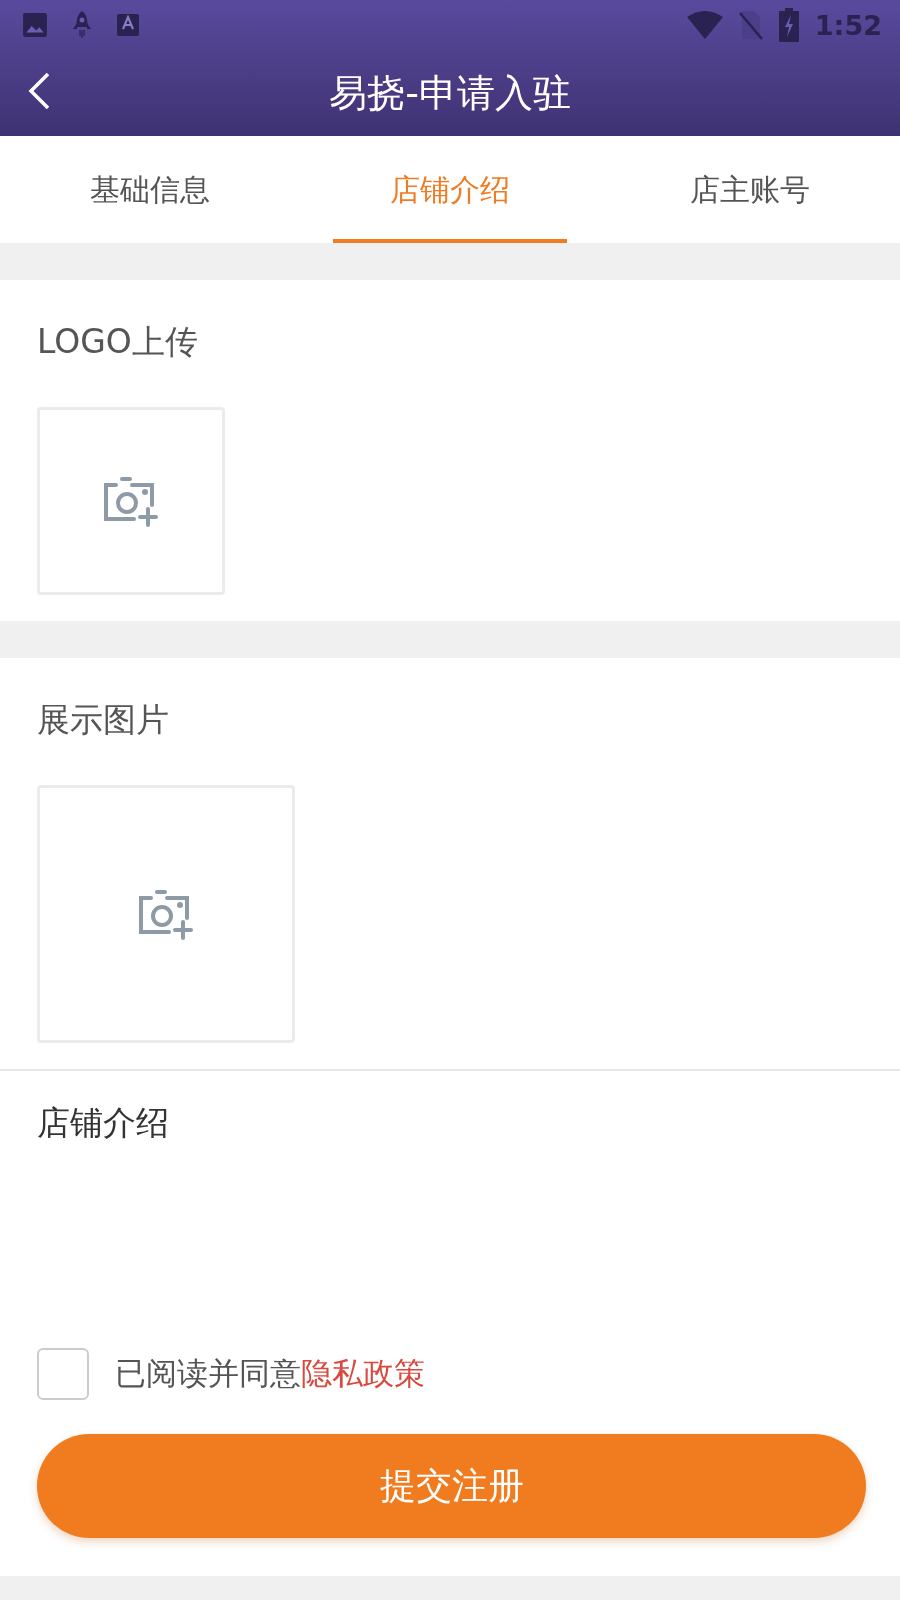 The image size is (900, 1600). What do you see at coordinates (788, 25) in the screenshot?
I see `battery-charging-icon` at bounding box center [788, 25].